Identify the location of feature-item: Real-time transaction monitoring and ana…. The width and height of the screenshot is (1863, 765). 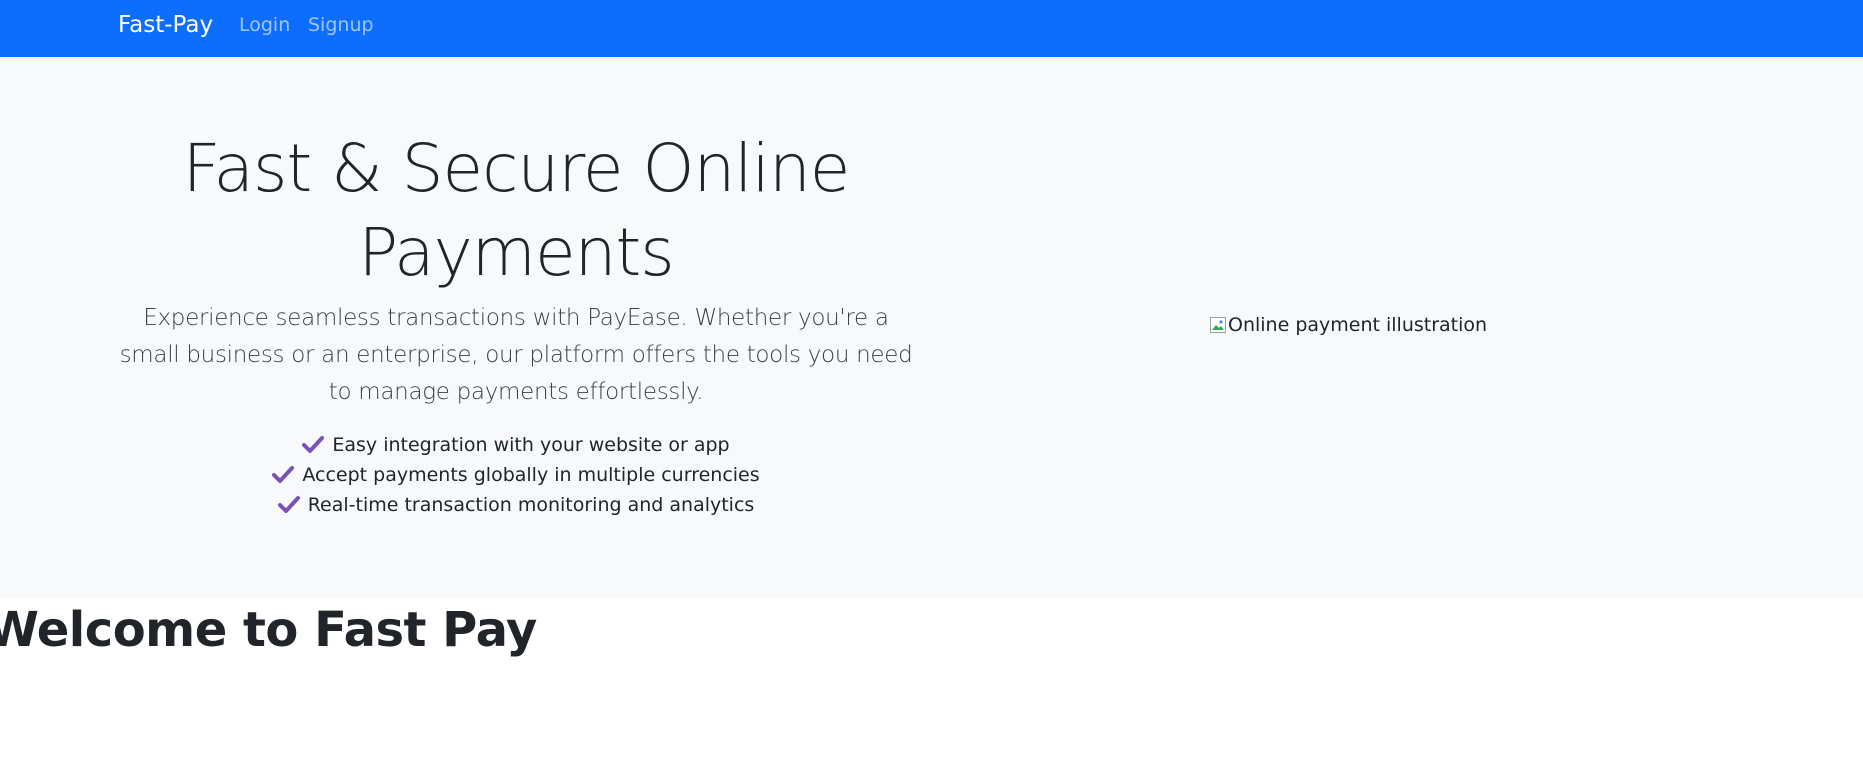
(516, 505).